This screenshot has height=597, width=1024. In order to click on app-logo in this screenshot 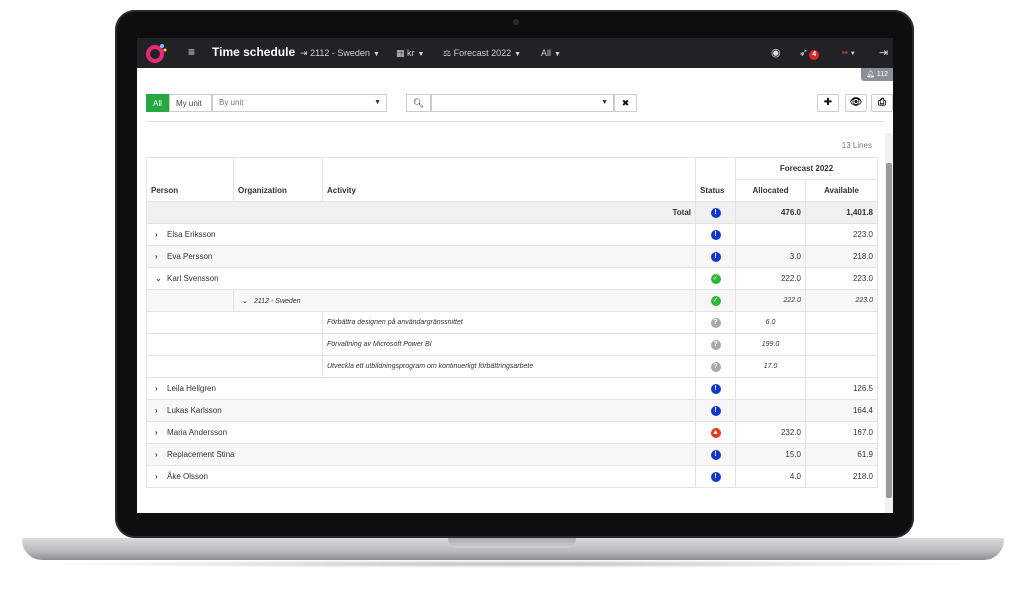, I will do `click(156, 53)`.